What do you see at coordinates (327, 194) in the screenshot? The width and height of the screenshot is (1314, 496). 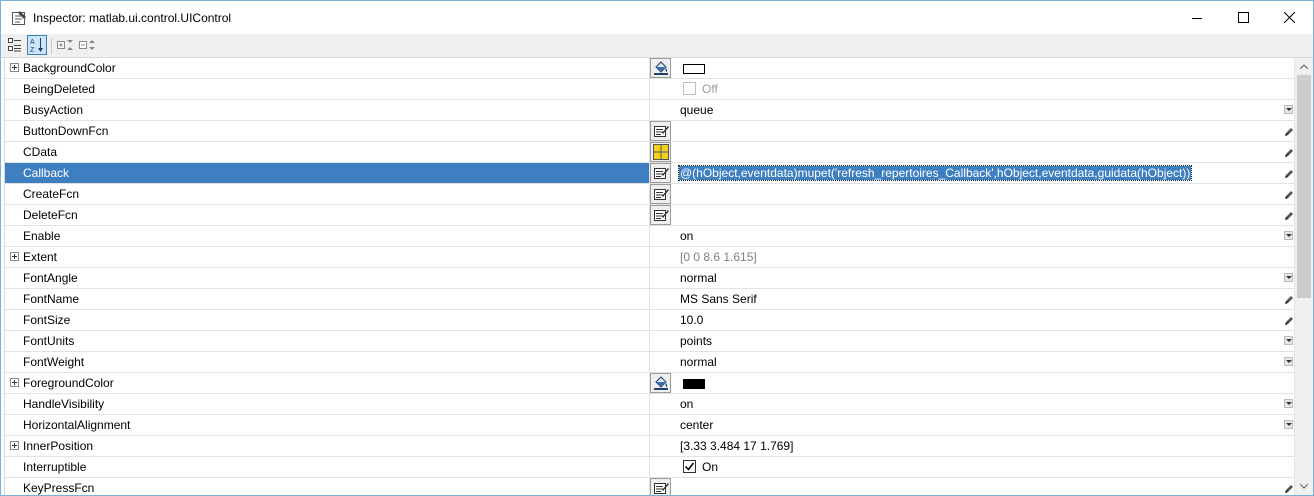 I see `property-name-cell: CreateFcn` at bounding box center [327, 194].